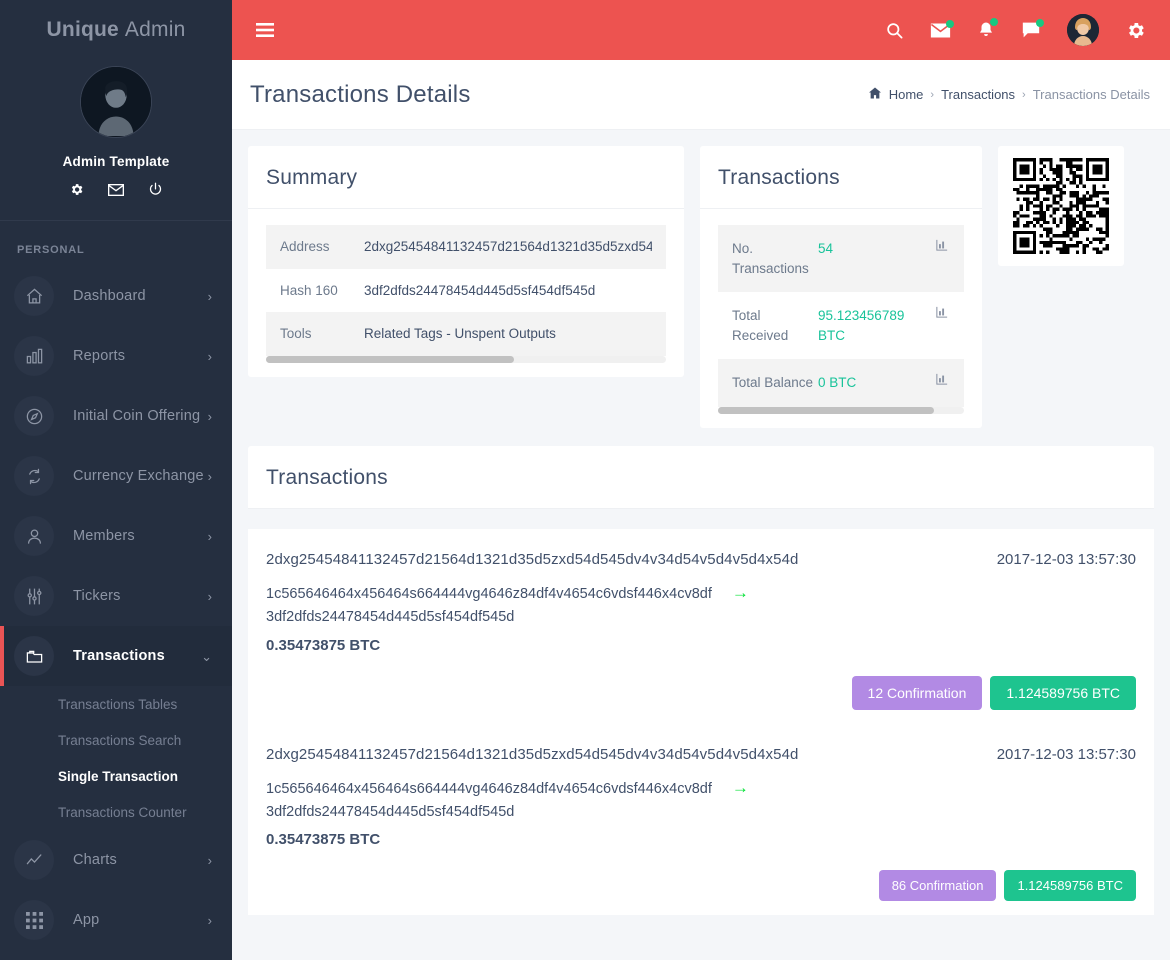 Image resolution: width=1170 pixels, height=960 pixels. I want to click on sidebar-item-tickers: Tickers ›, so click(116, 596).